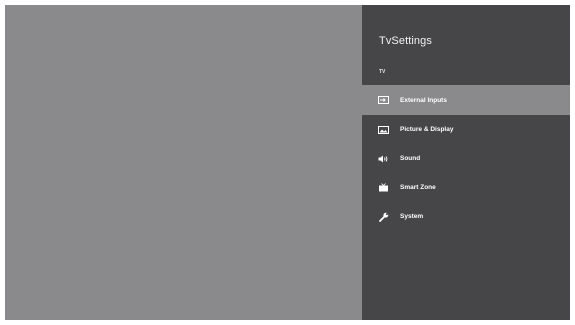 This screenshot has width=575, height=325. Describe the element at coordinates (418, 187) in the screenshot. I see `menu-label: Smart Zone` at that location.